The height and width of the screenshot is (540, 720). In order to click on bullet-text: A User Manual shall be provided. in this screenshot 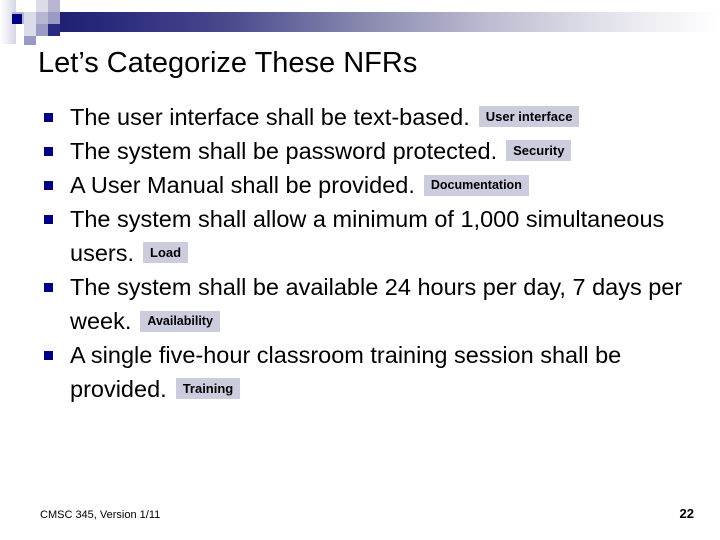, I will do `click(242, 185)`.